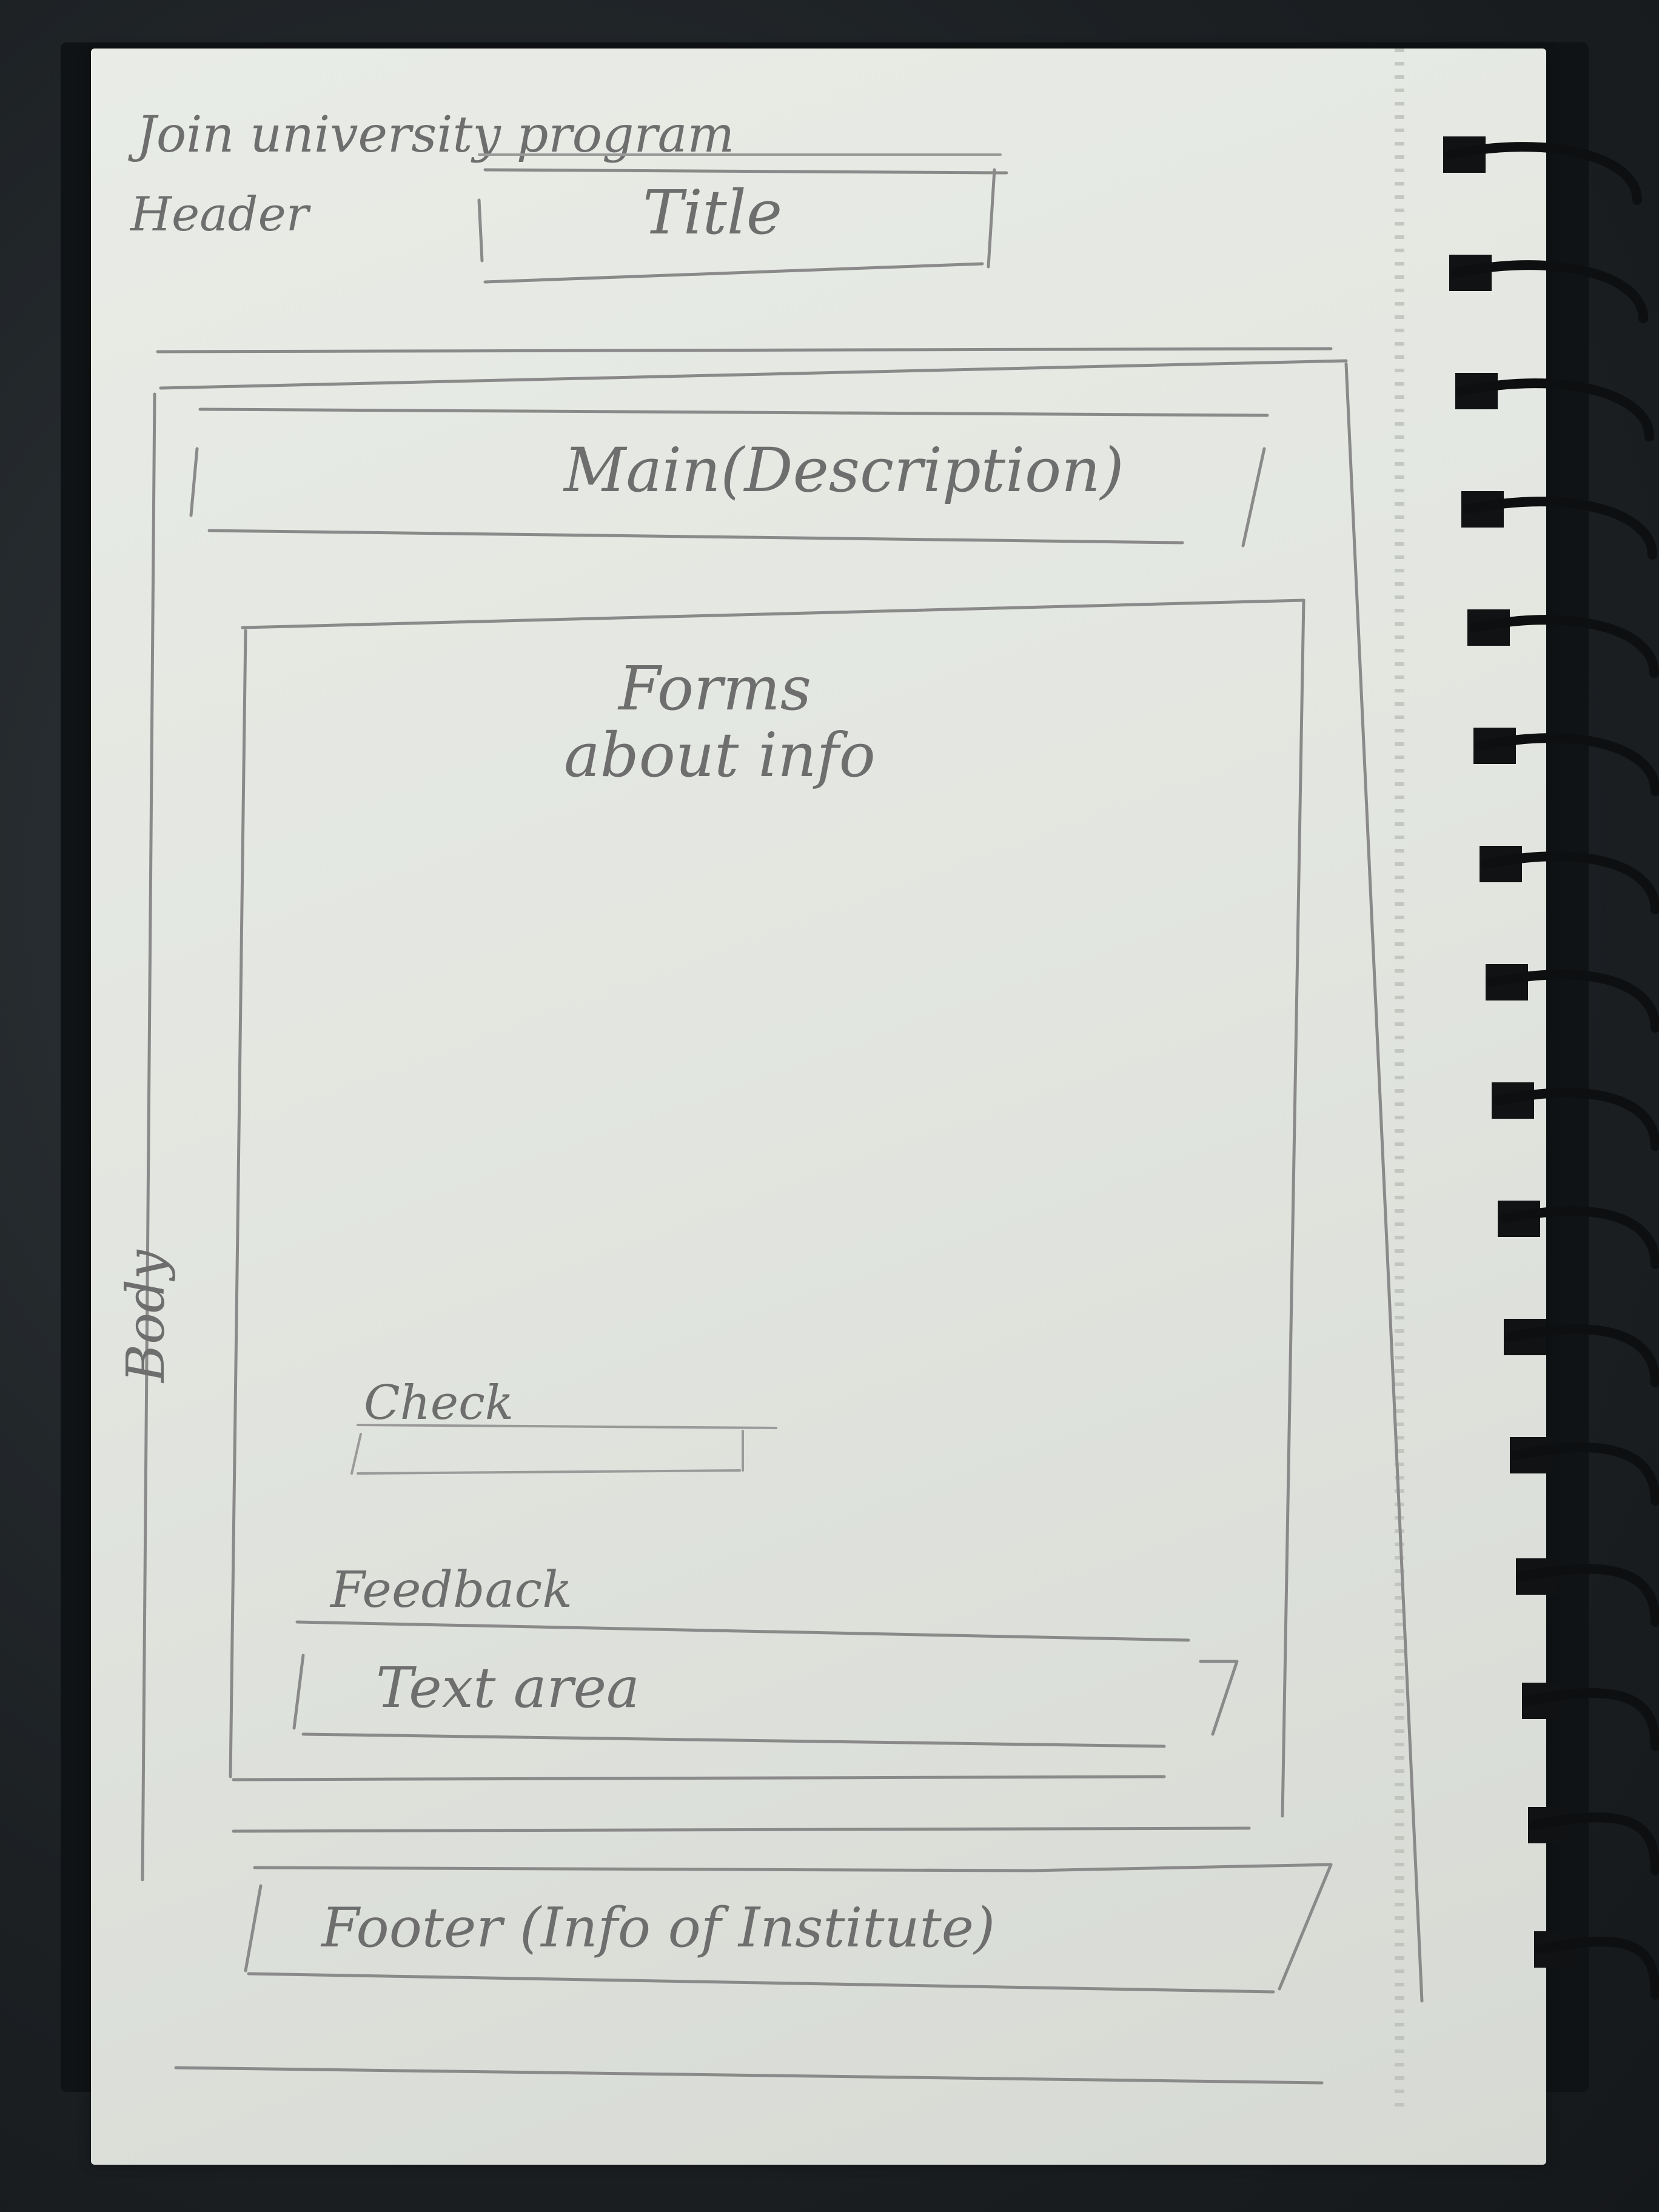  Describe the element at coordinates (741, 1830) in the screenshot. I see `body-bottom-divider` at that location.